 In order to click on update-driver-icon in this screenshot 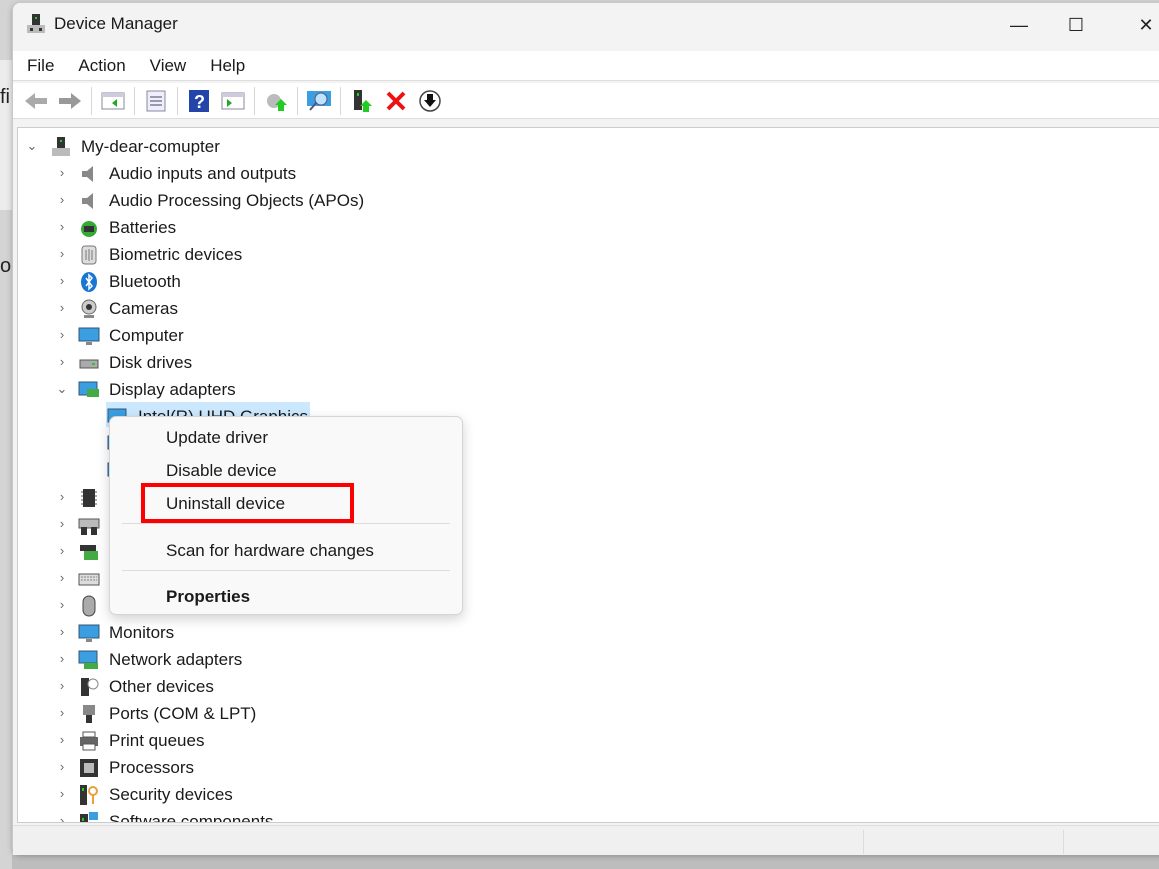, I will do `click(276, 101)`.